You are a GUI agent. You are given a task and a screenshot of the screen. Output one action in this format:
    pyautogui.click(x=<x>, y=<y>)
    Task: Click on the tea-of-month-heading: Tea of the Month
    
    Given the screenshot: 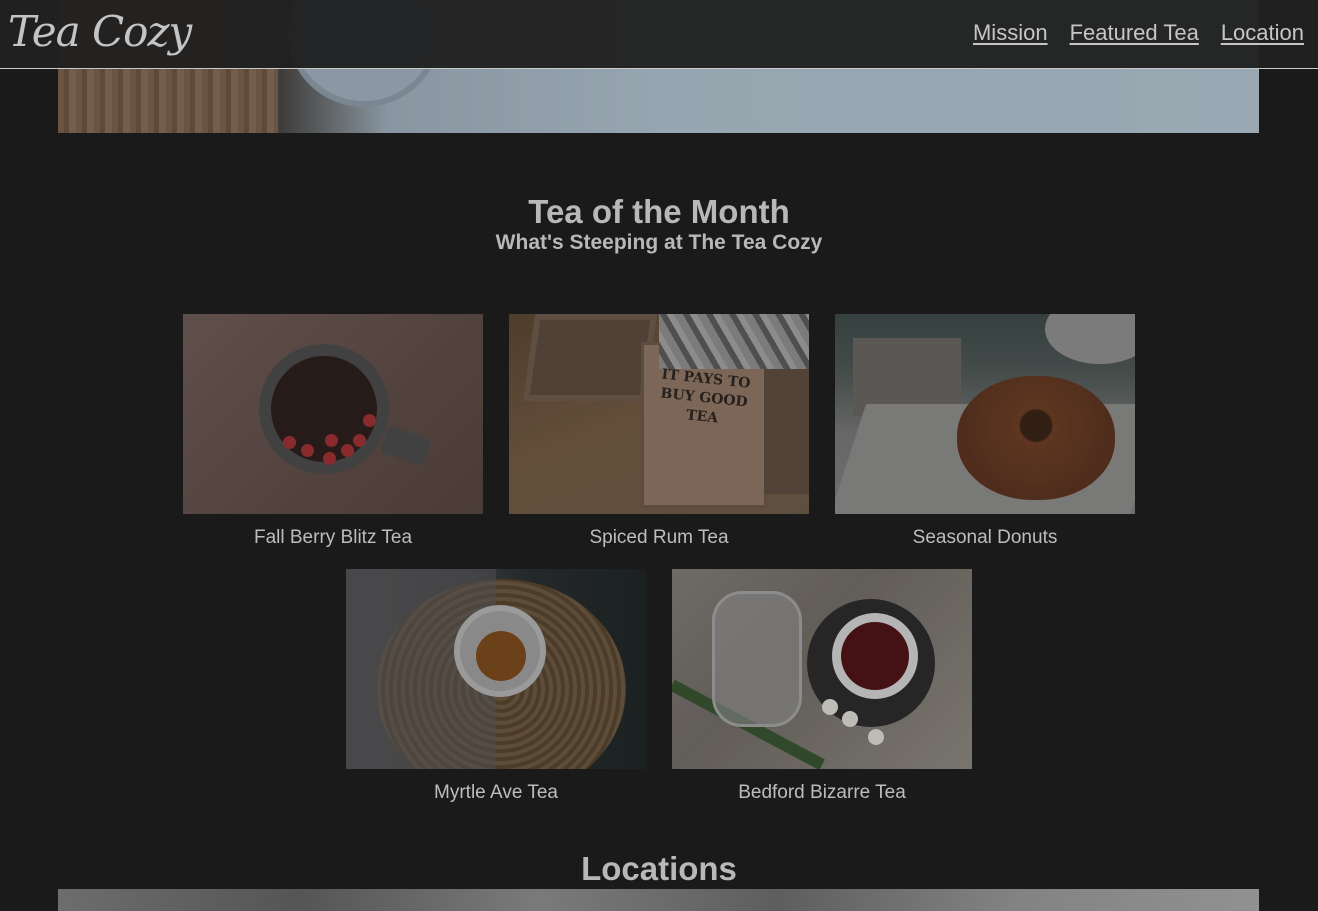 What is the action you would take?
    pyautogui.click(x=659, y=211)
    